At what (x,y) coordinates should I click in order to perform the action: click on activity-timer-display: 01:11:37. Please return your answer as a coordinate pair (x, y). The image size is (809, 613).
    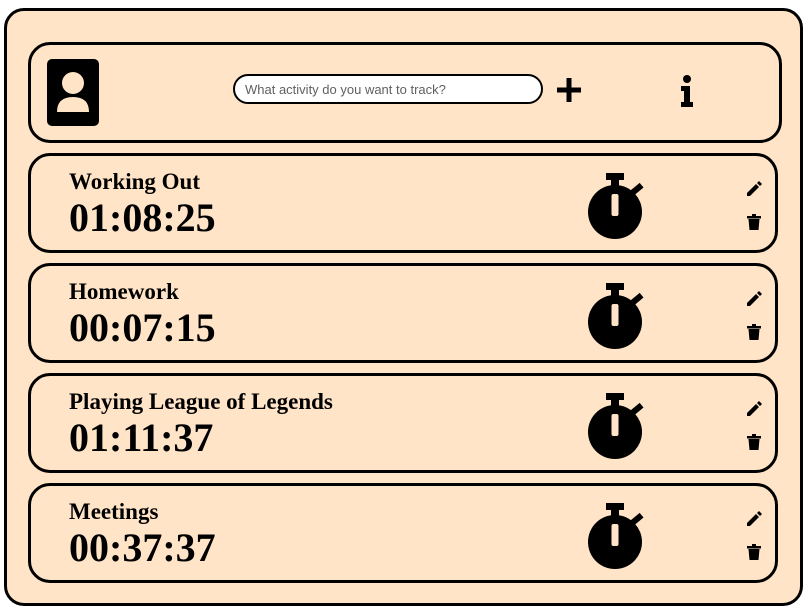
    Looking at the image, I should click on (141, 437).